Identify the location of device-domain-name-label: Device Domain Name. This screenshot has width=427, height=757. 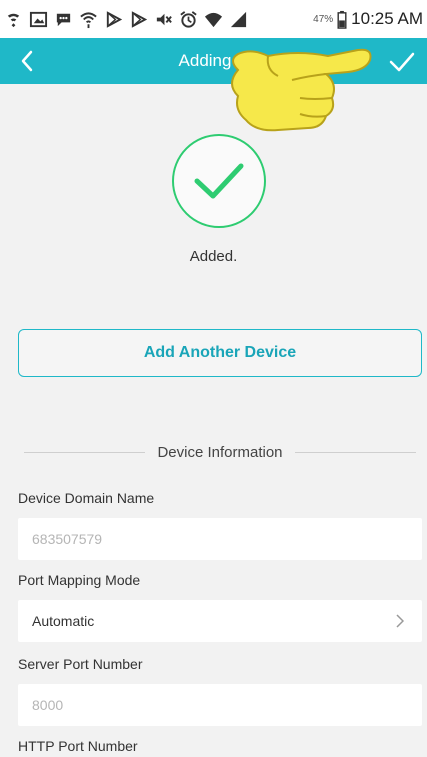
(86, 498).